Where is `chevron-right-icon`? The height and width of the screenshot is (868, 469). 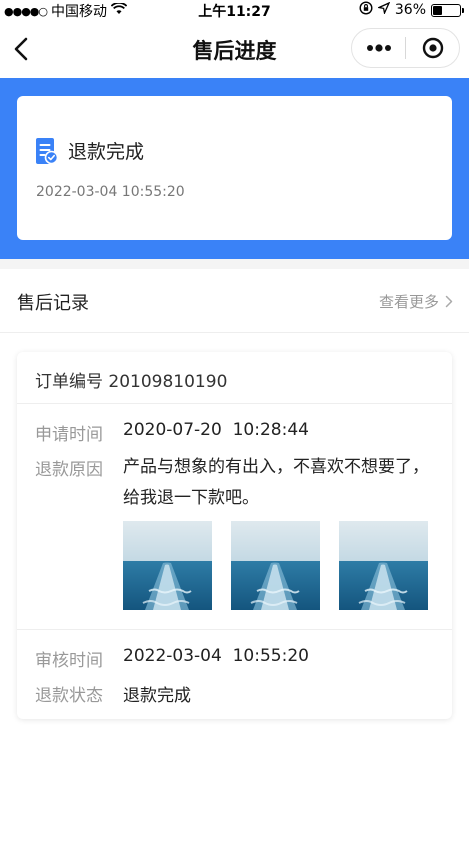 chevron-right-icon is located at coordinates (449, 301).